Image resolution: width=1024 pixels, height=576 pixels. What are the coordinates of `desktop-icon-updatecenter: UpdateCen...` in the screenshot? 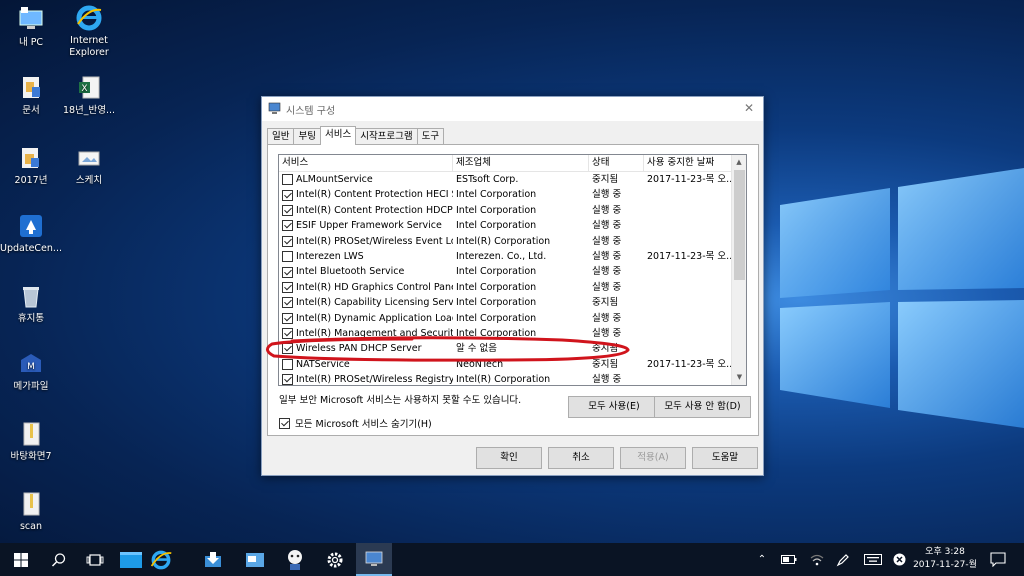 It's located at (31, 233).